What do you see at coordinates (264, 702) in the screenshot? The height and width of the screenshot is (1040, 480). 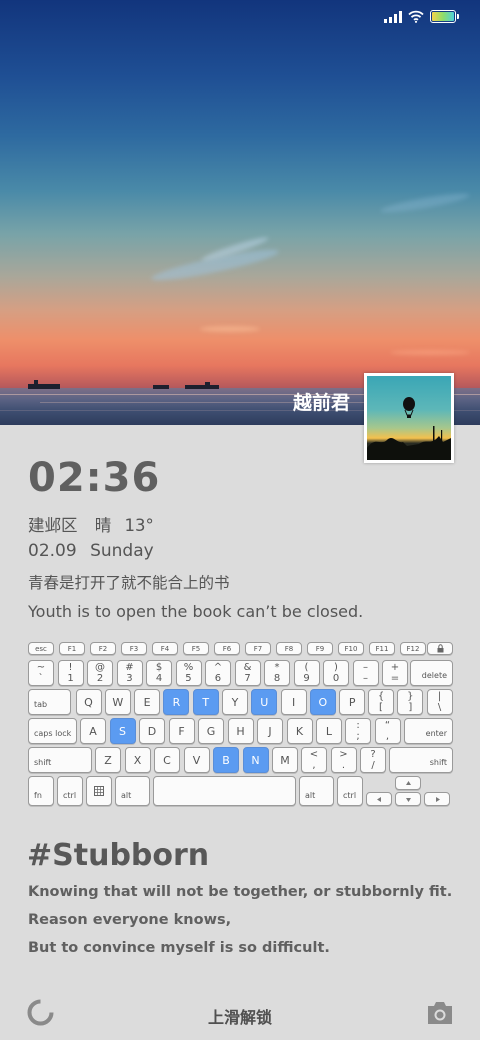 I see `key-u: U` at bounding box center [264, 702].